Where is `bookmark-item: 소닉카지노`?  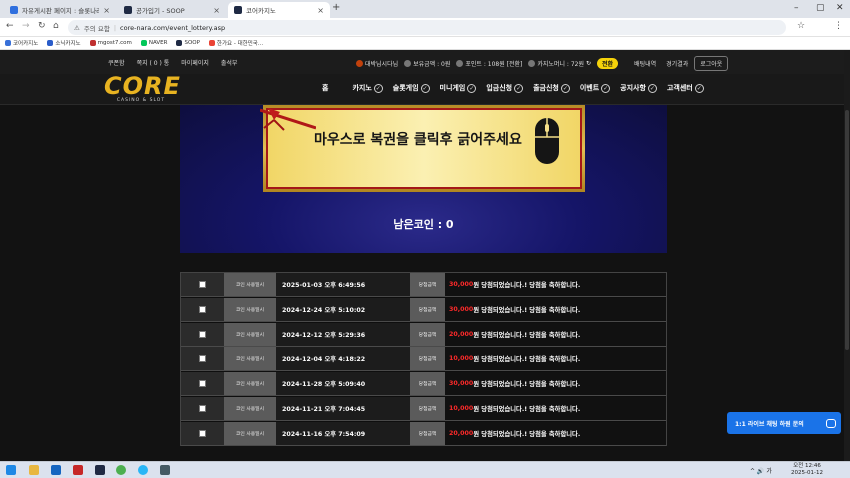 bookmark-item: 소닉카지노 is located at coordinates (64, 43).